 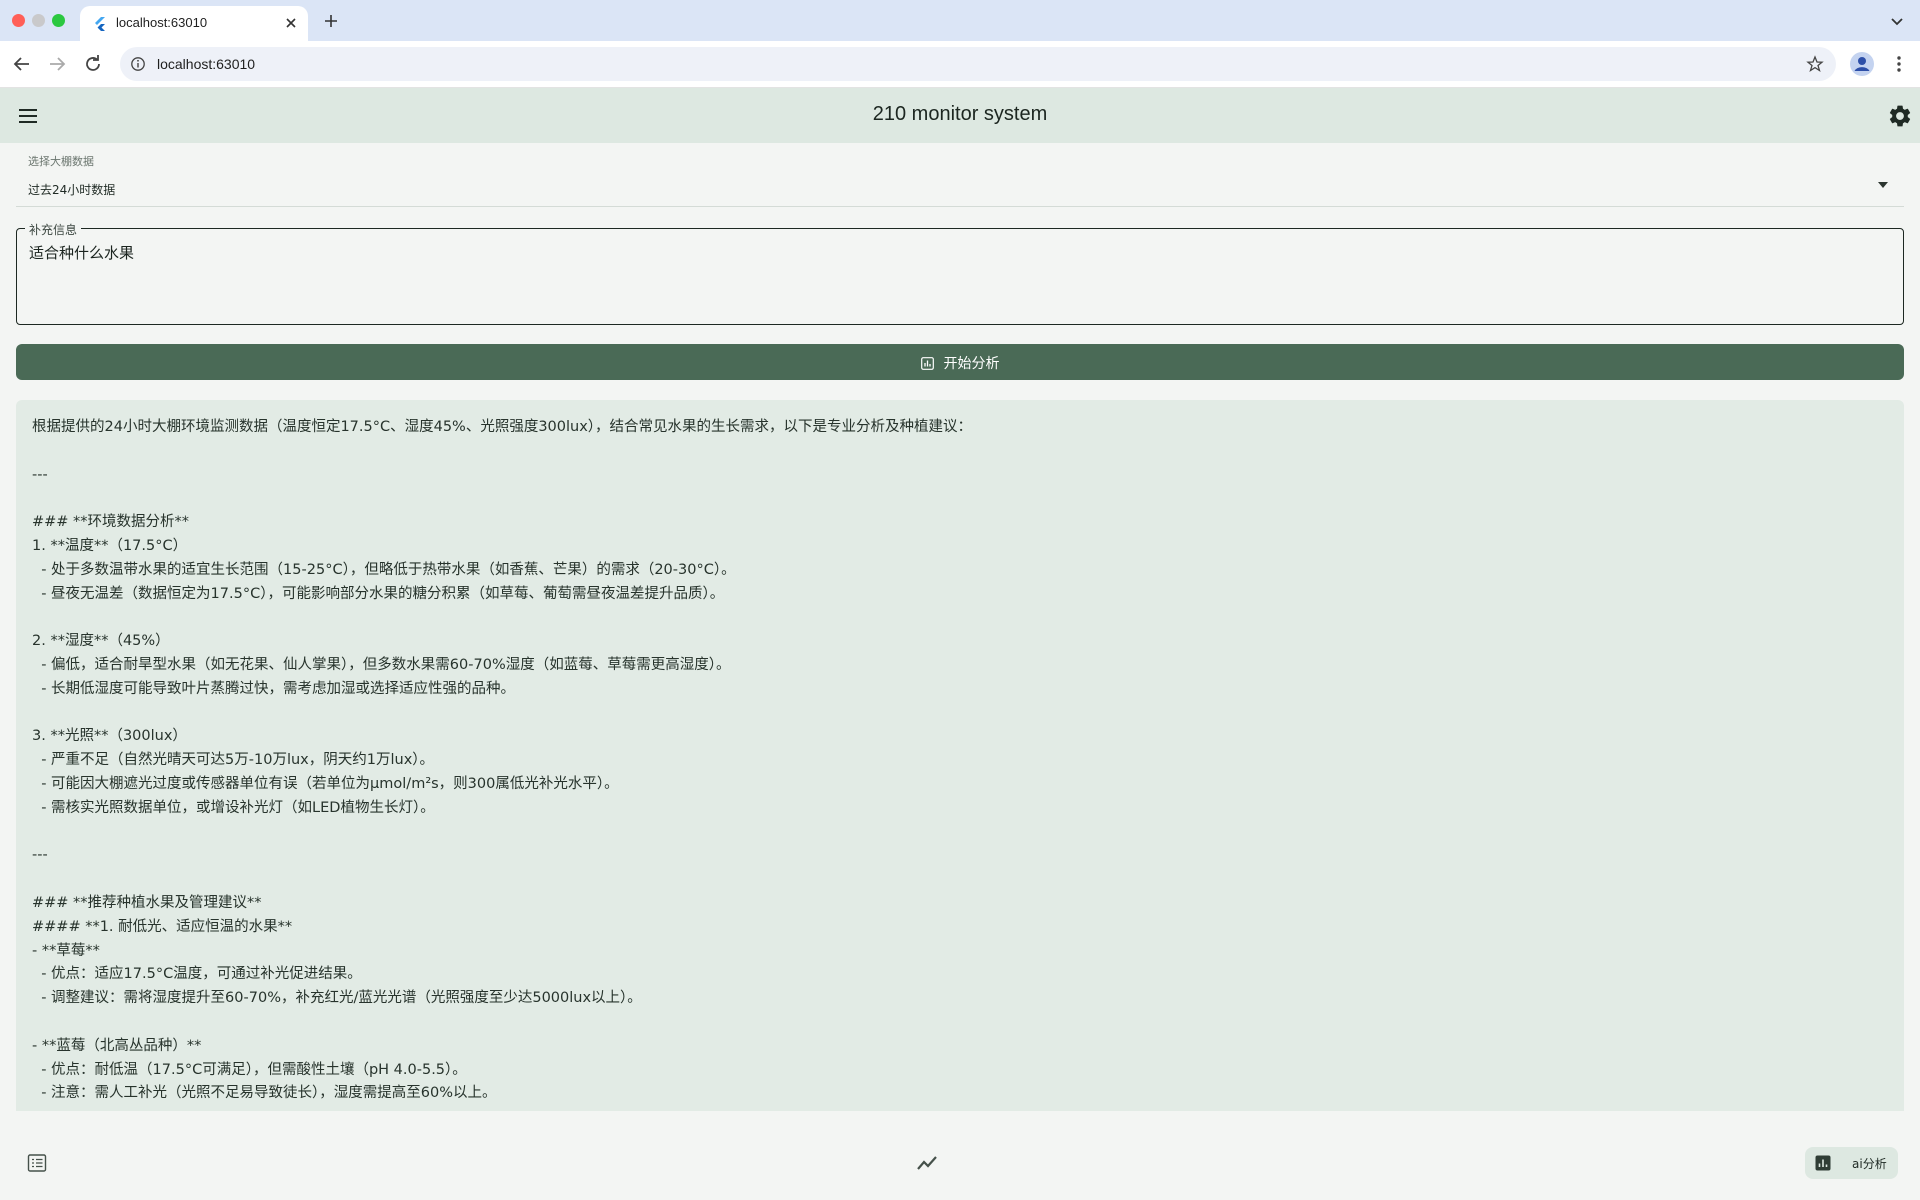 What do you see at coordinates (274, 688) in the screenshot?
I see `result-line: - 长期低湿度可能导致叶片蒸腾过快，需考虑加湿或选择适应性强的品种。` at bounding box center [274, 688].